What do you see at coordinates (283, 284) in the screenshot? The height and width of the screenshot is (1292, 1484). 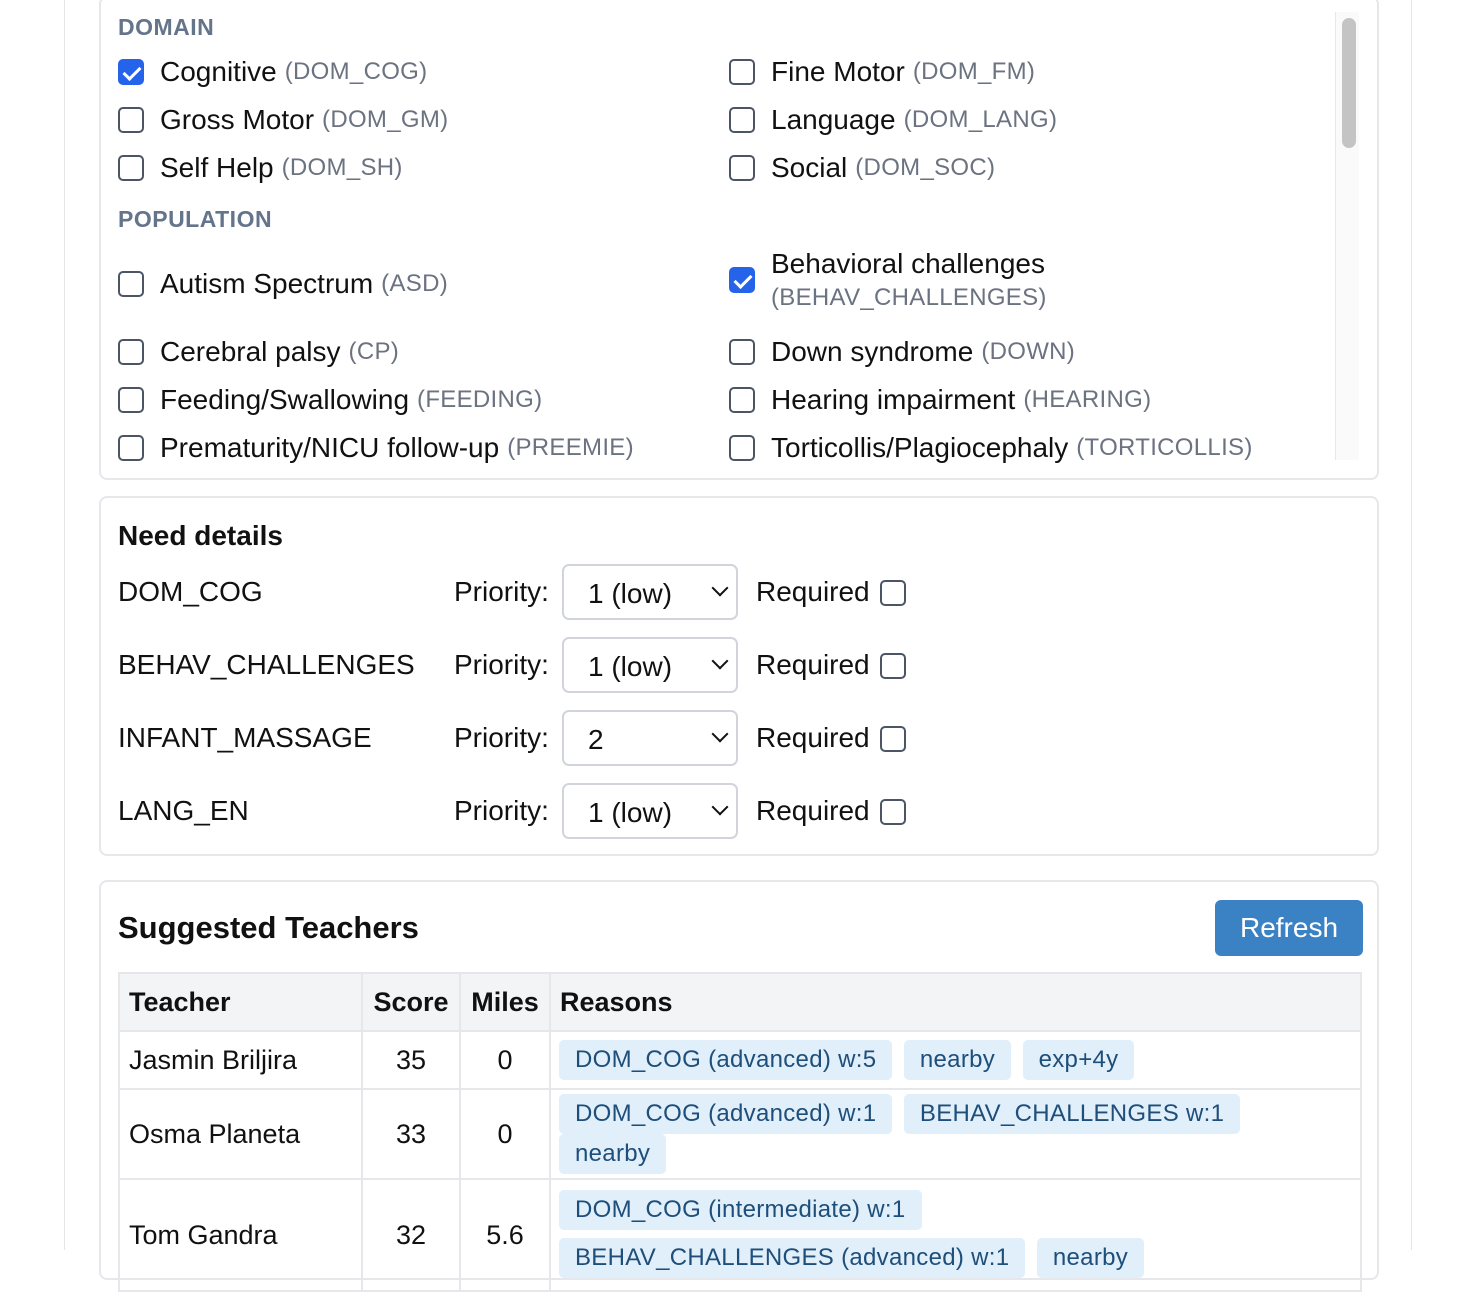 I see `option-autism: Autism Spectrum (ASD)` at bounding box center [283, 284].